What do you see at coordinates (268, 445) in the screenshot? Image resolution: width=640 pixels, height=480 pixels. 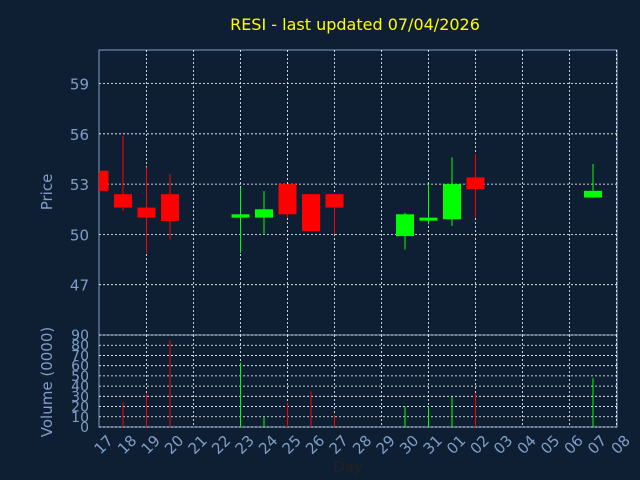 I see `x-tick-label: 24` at bounding box center [268, 445].